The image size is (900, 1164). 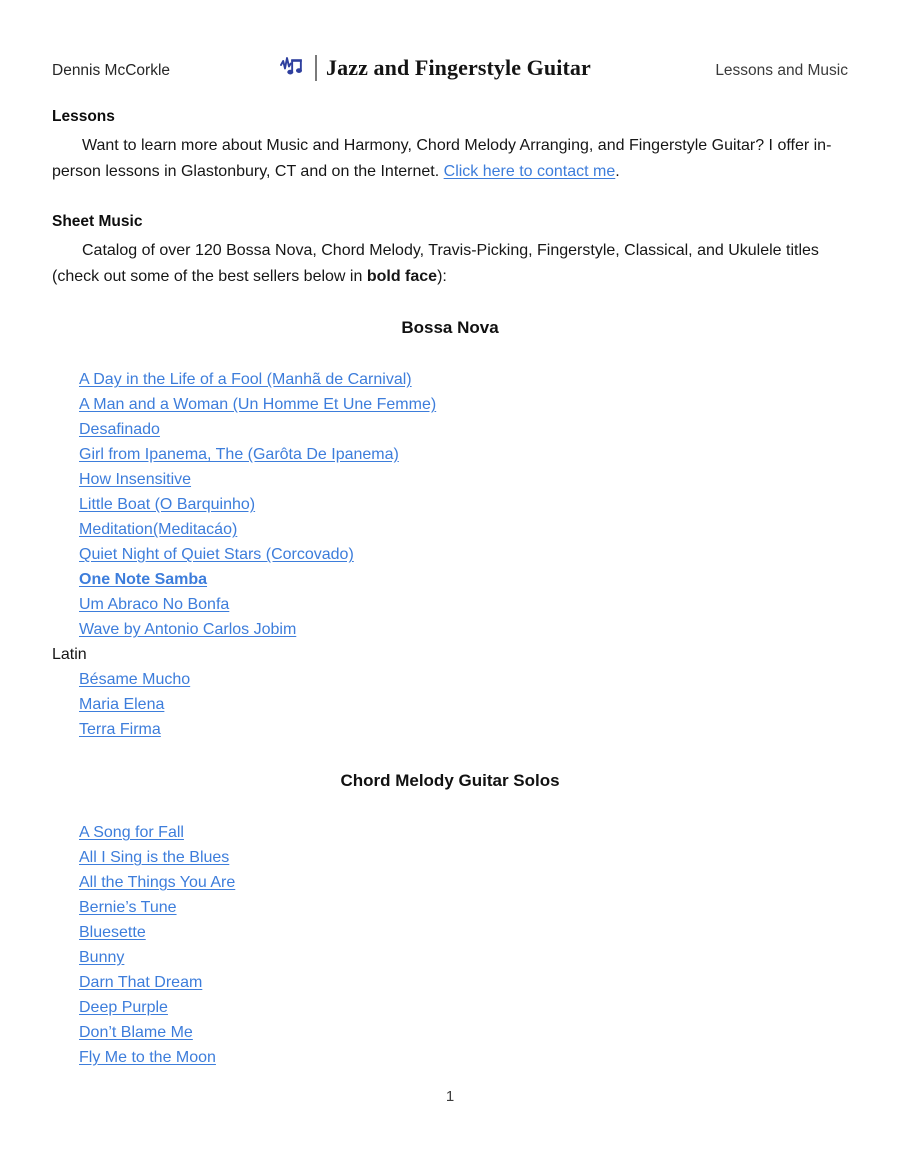 I want to click on song-link: Quiet Night of Quiet Stars (Corcovado), so click(x=216, y=554).